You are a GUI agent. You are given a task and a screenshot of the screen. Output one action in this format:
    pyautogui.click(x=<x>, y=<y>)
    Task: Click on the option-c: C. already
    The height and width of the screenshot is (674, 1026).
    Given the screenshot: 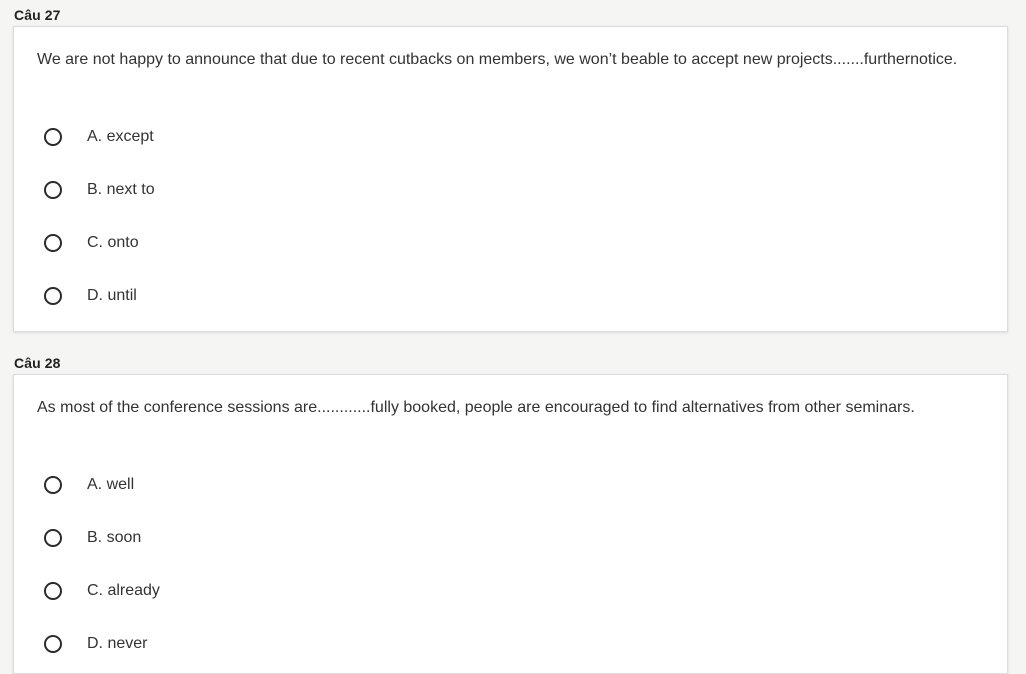 What is the action you would take?
    pyautogui.click(x=102, y=591)
    